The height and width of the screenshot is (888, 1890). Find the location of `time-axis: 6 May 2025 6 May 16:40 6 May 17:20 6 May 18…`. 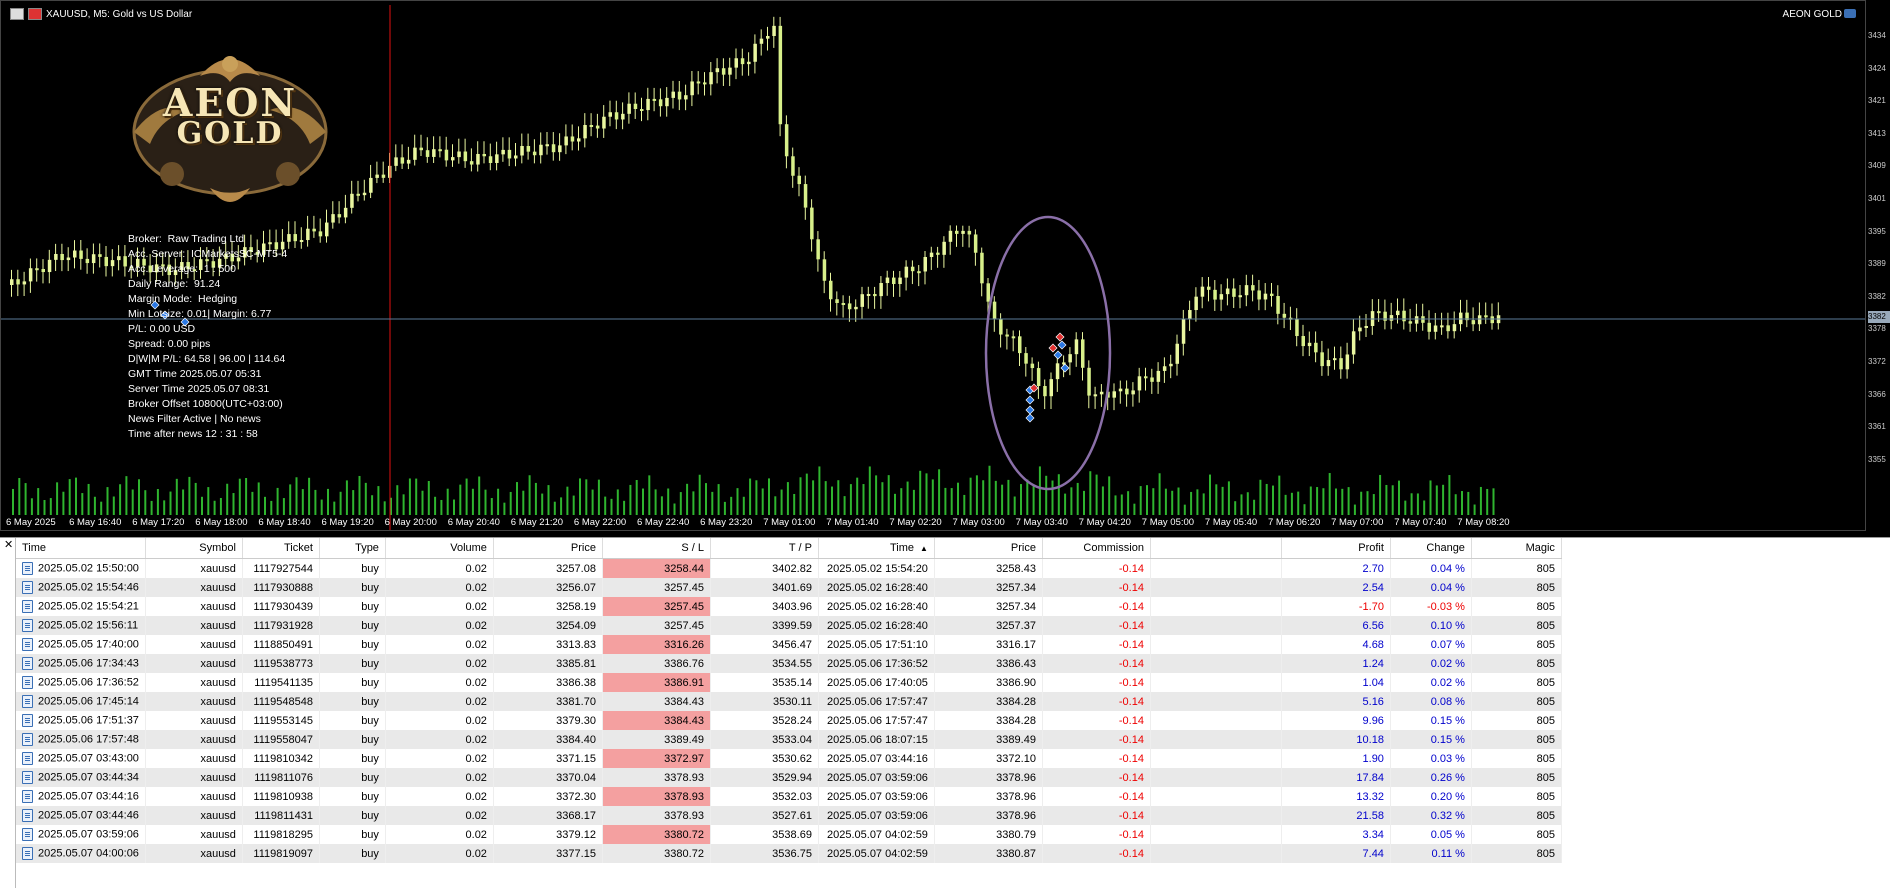

time-axis: 6 May 2025 6 May 16:40 6 May 17:20 6 May 18… is located at coordinates (935, 524).